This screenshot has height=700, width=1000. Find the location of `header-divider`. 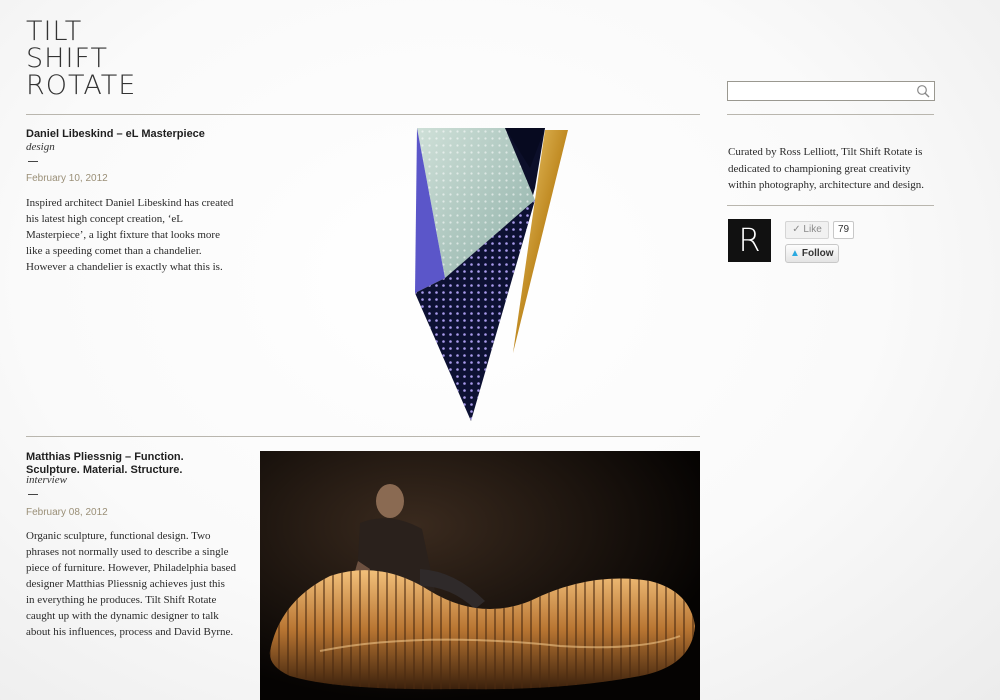

header-divider is located at coordinates (363, 114).